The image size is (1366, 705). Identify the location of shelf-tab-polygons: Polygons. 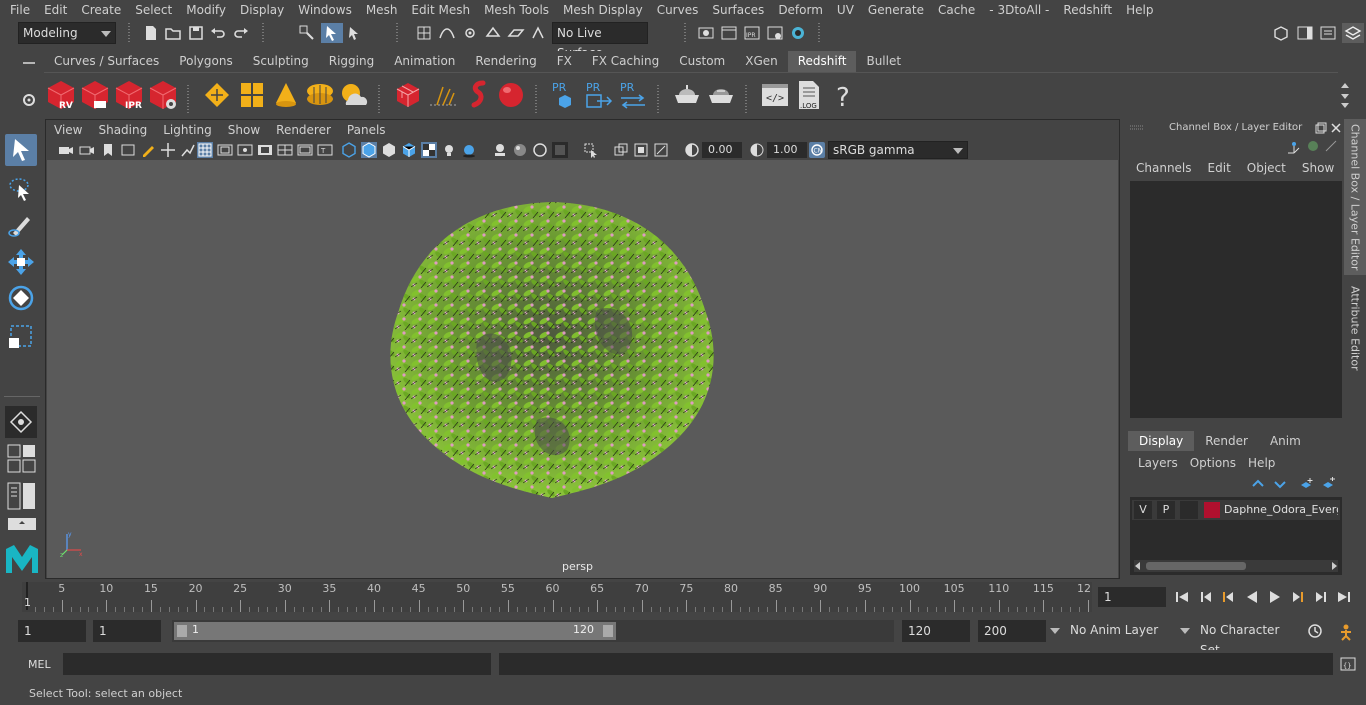
(206, 61).